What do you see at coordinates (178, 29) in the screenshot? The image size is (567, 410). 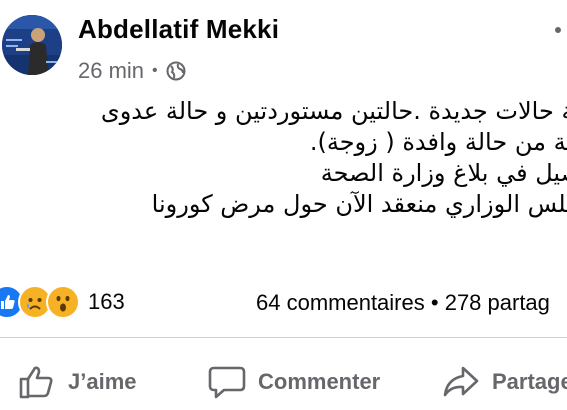 I see `author-name: Abdellatif Mekki` at bounding box center [178, 29].